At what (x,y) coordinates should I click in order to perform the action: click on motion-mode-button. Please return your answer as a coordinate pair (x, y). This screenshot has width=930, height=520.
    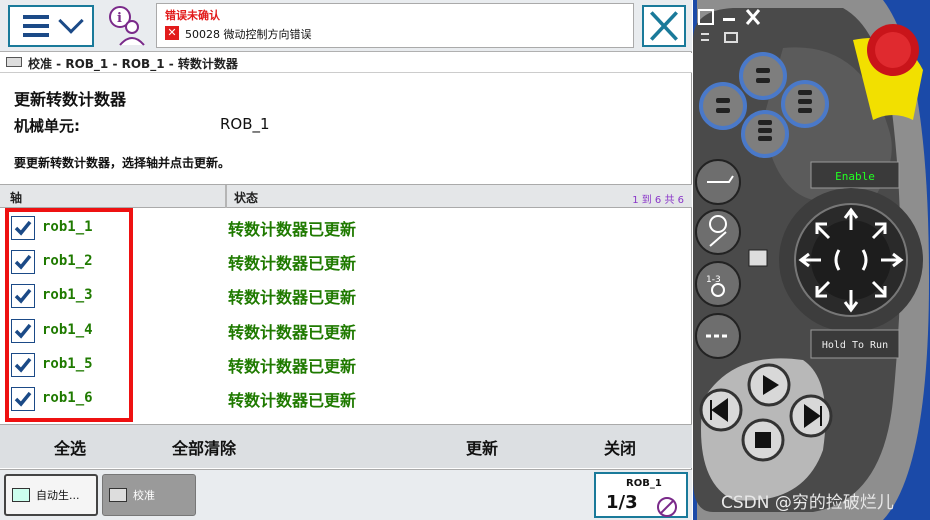
    Looking at the image, I should click on (718, 232).